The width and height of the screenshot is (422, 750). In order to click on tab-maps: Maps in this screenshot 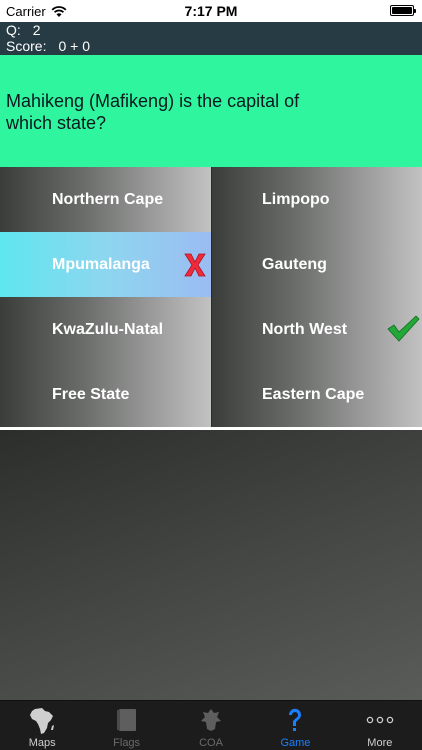, I will do `click(42, 725)`.